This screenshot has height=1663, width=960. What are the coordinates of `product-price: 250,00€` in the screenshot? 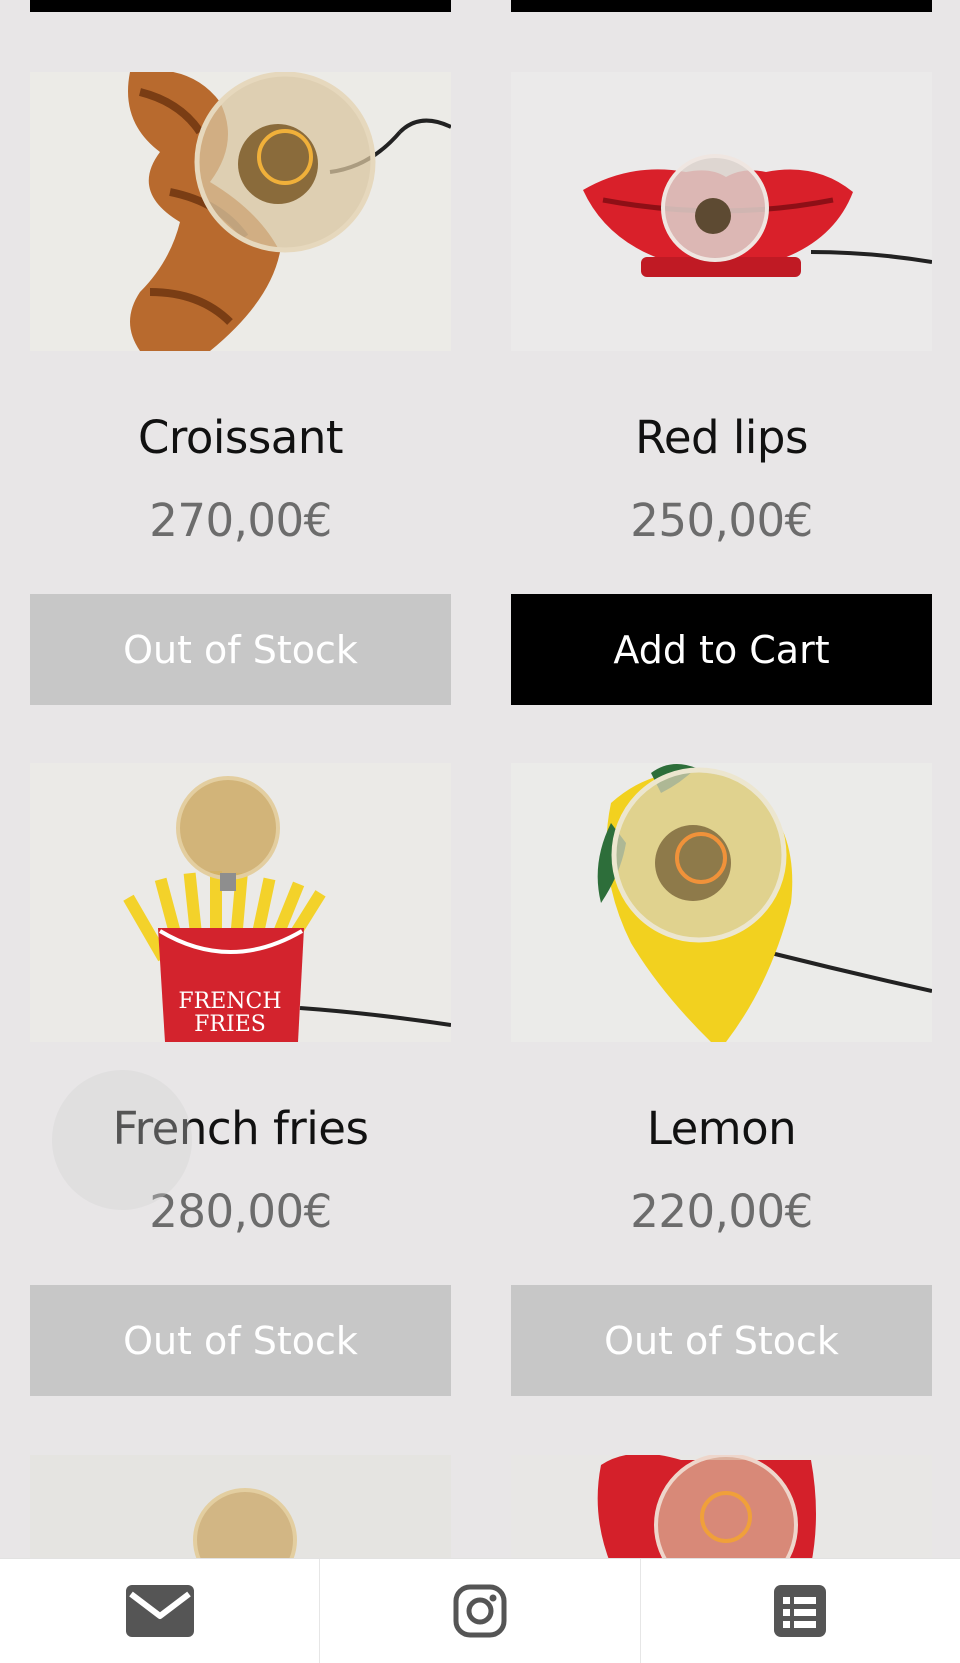 It's located at (721, 520).